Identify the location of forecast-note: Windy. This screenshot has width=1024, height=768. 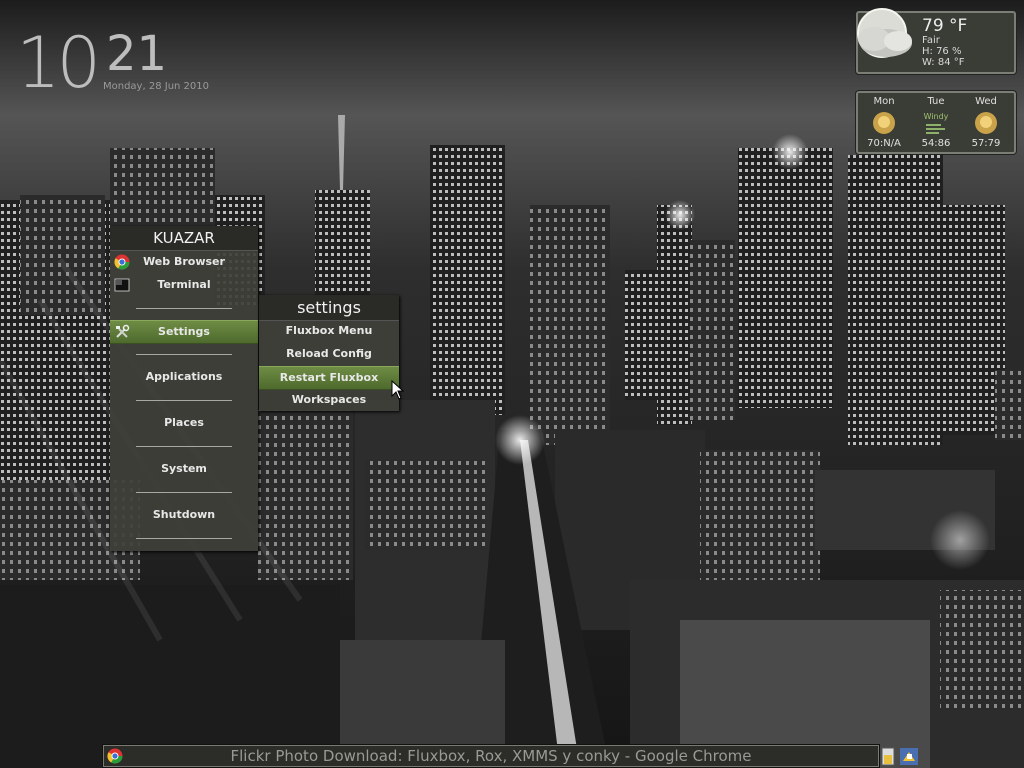
(936, 116).